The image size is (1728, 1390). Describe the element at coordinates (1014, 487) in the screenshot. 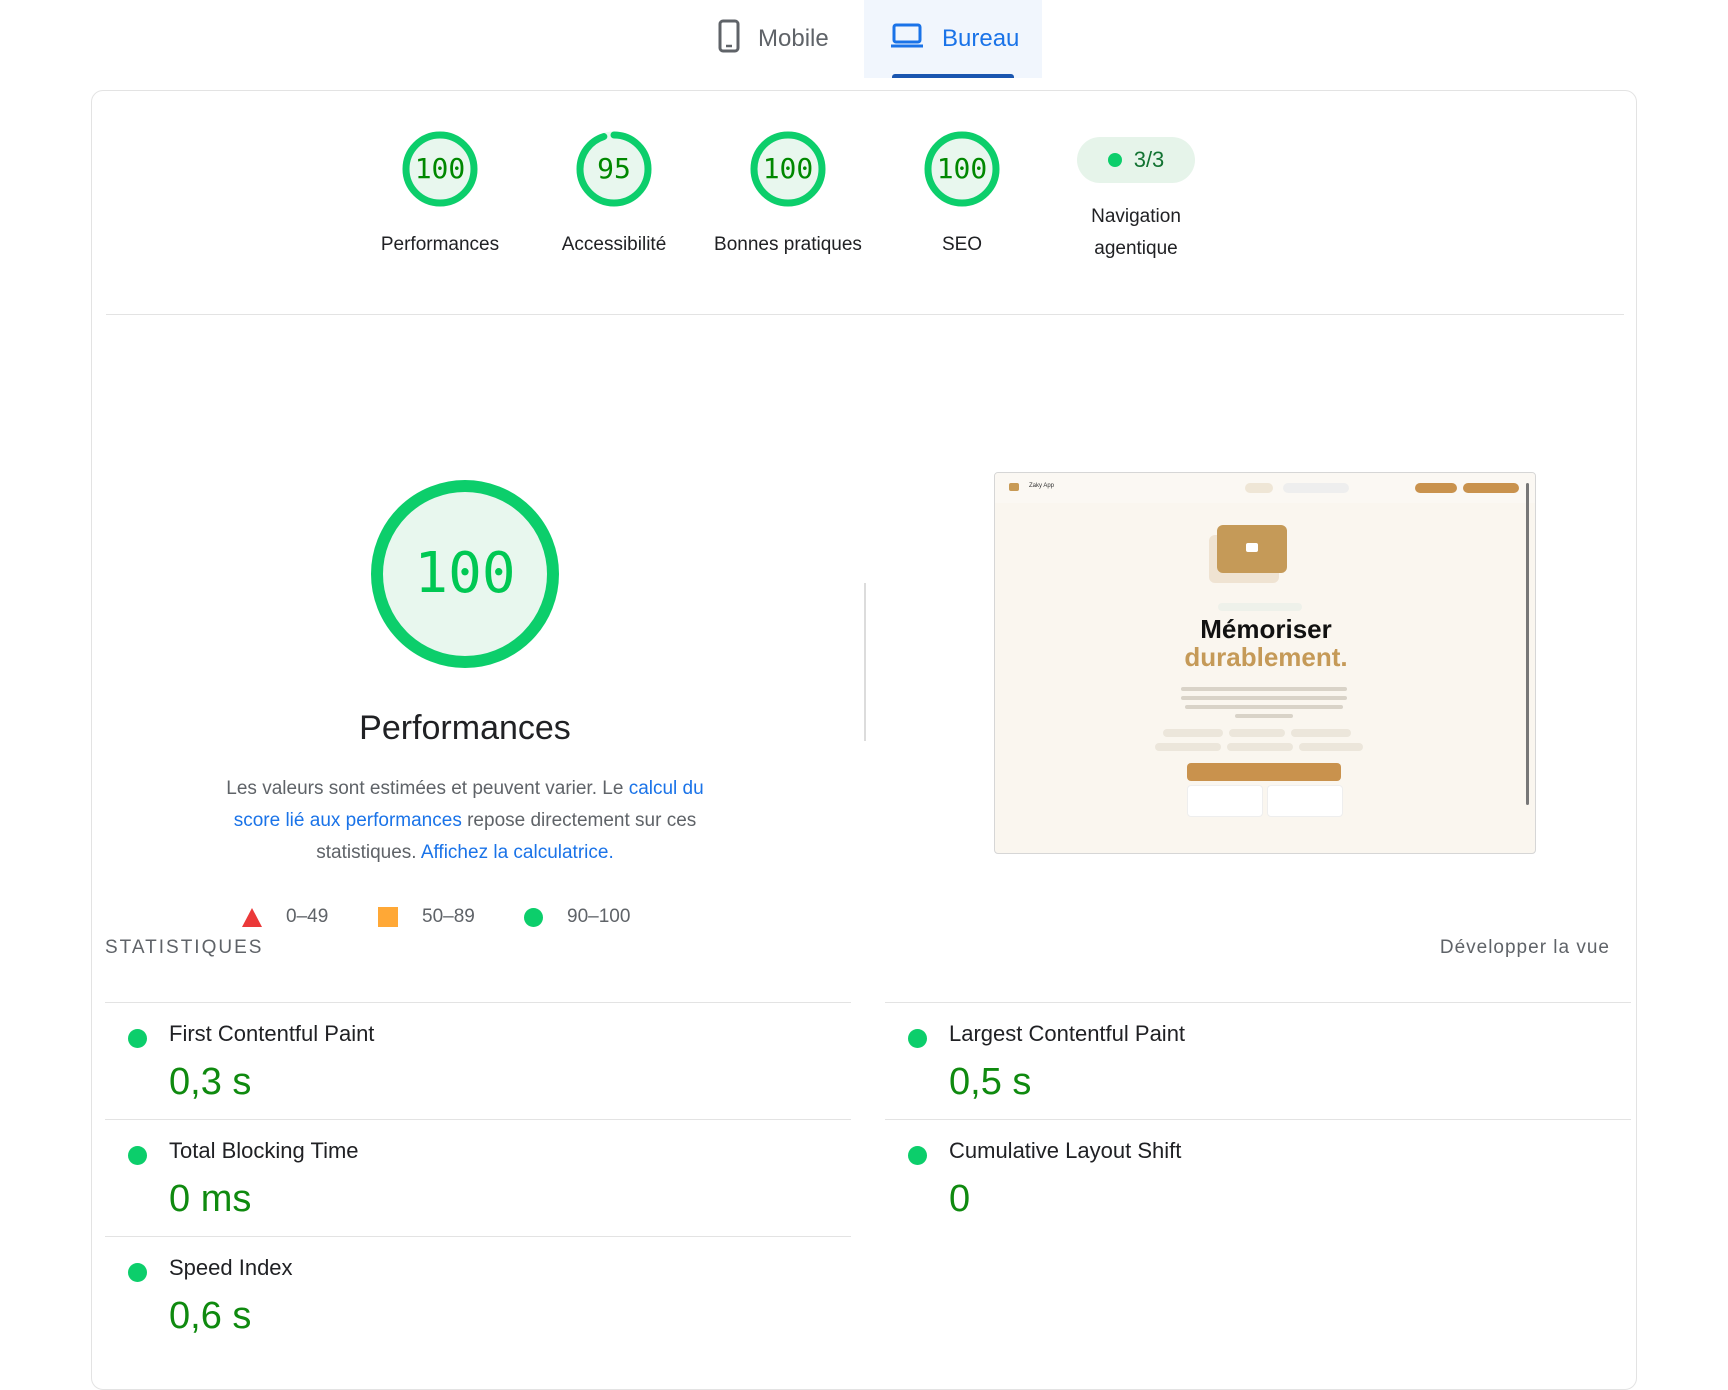

I see `app-logo-icon` at that location.